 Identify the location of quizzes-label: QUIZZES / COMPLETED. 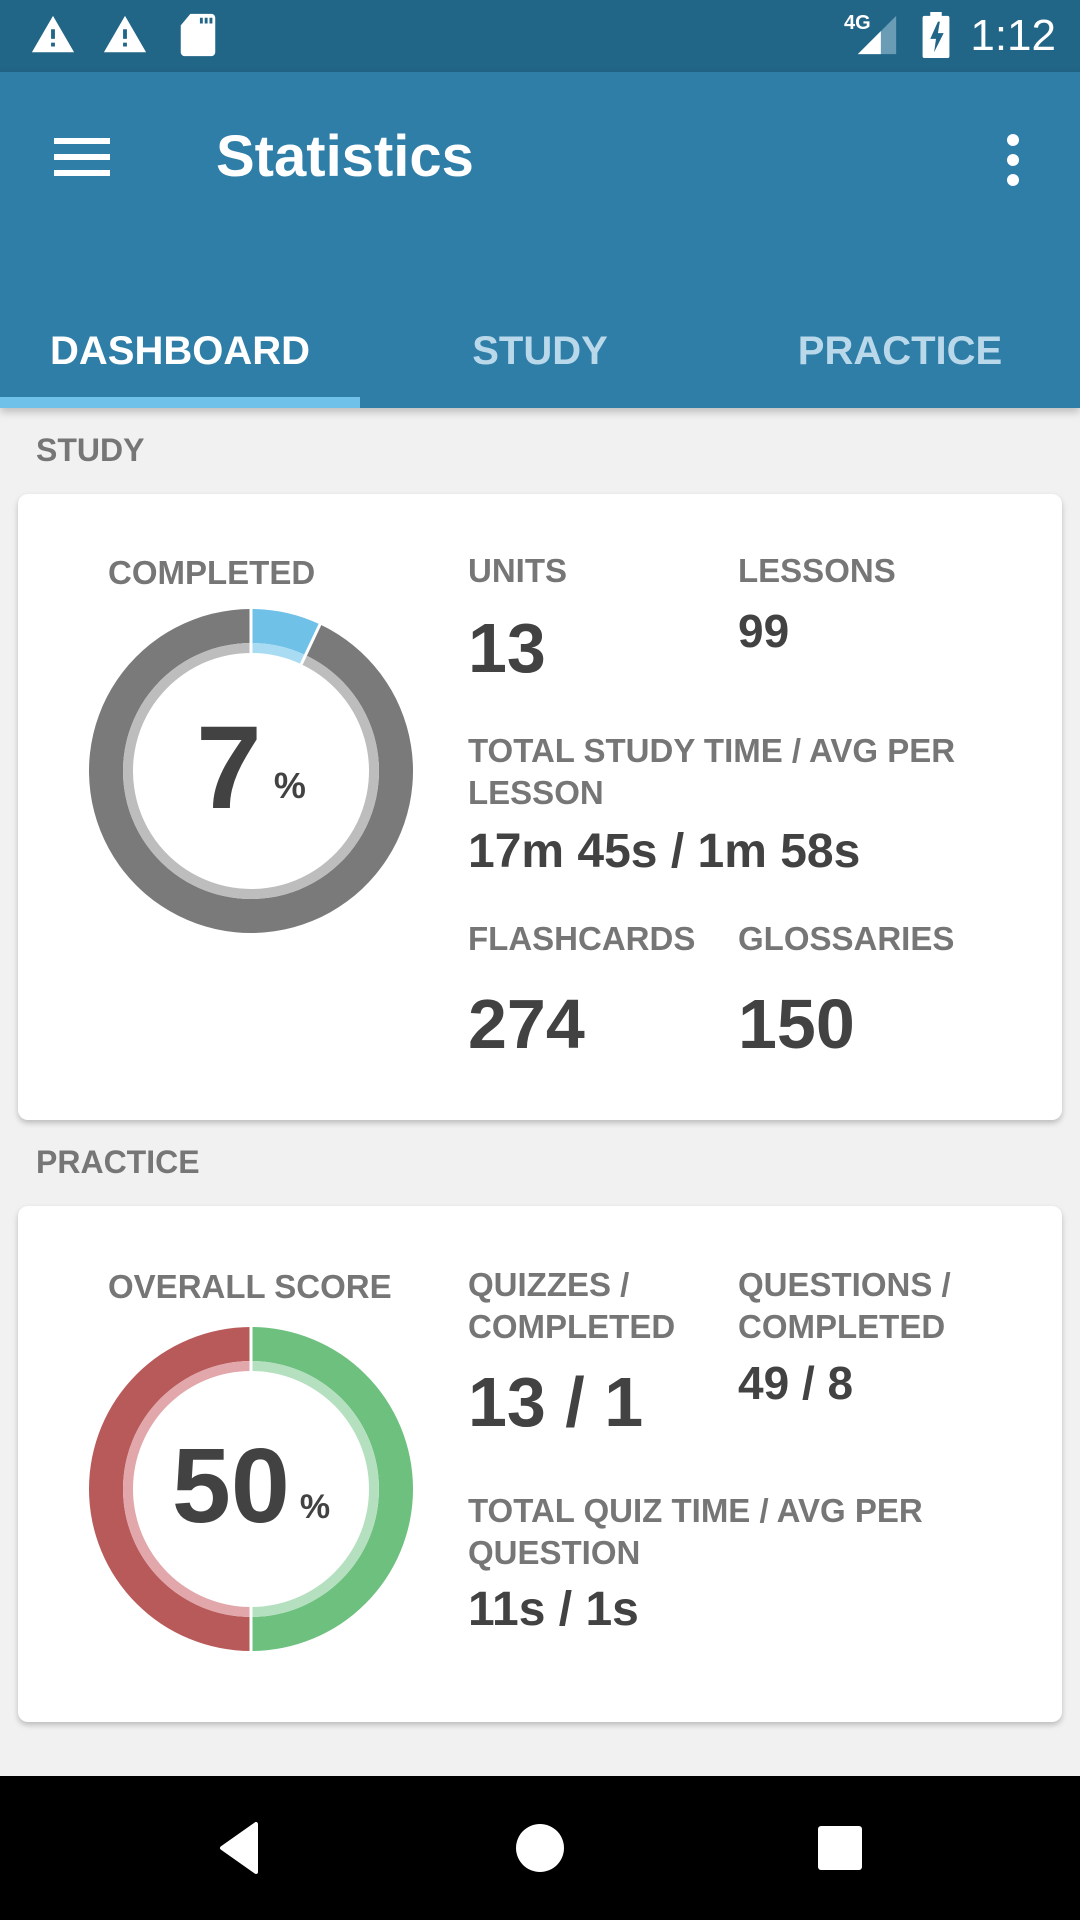
(572, 1305).